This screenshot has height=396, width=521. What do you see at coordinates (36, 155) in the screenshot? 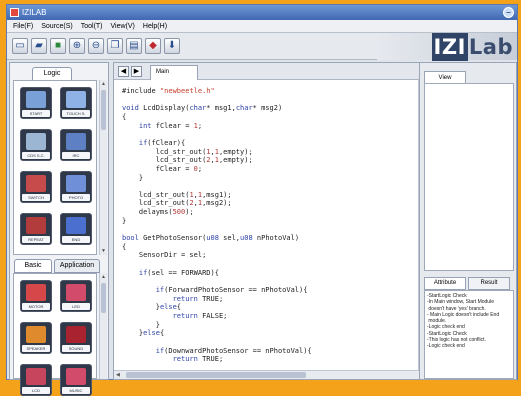
I see `block-label: CDS S.C.` at bounding box center [36, 155].